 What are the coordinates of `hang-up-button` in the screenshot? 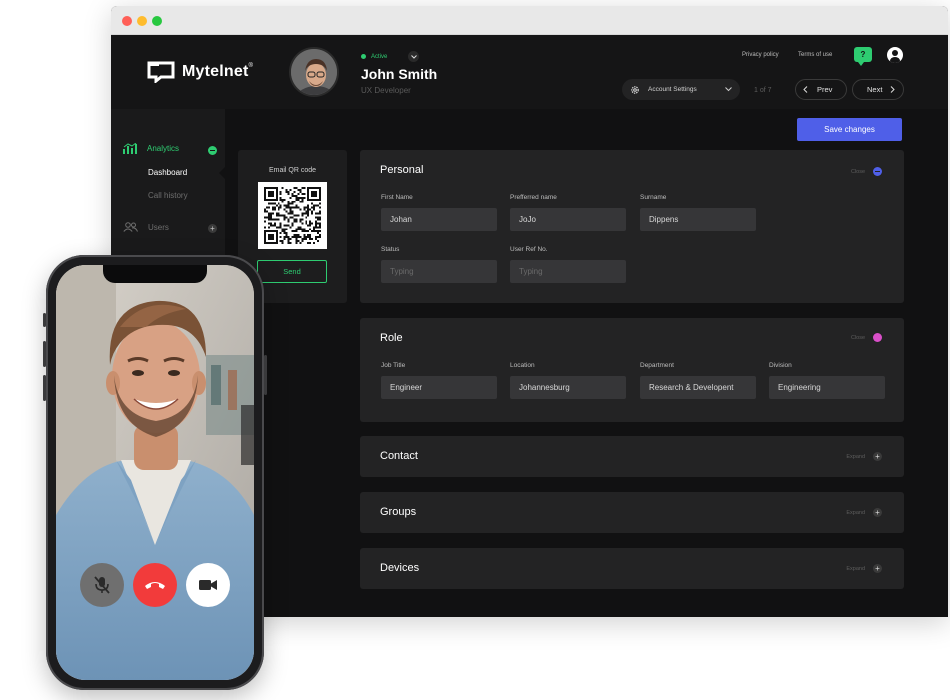 It's located at (155, 585).